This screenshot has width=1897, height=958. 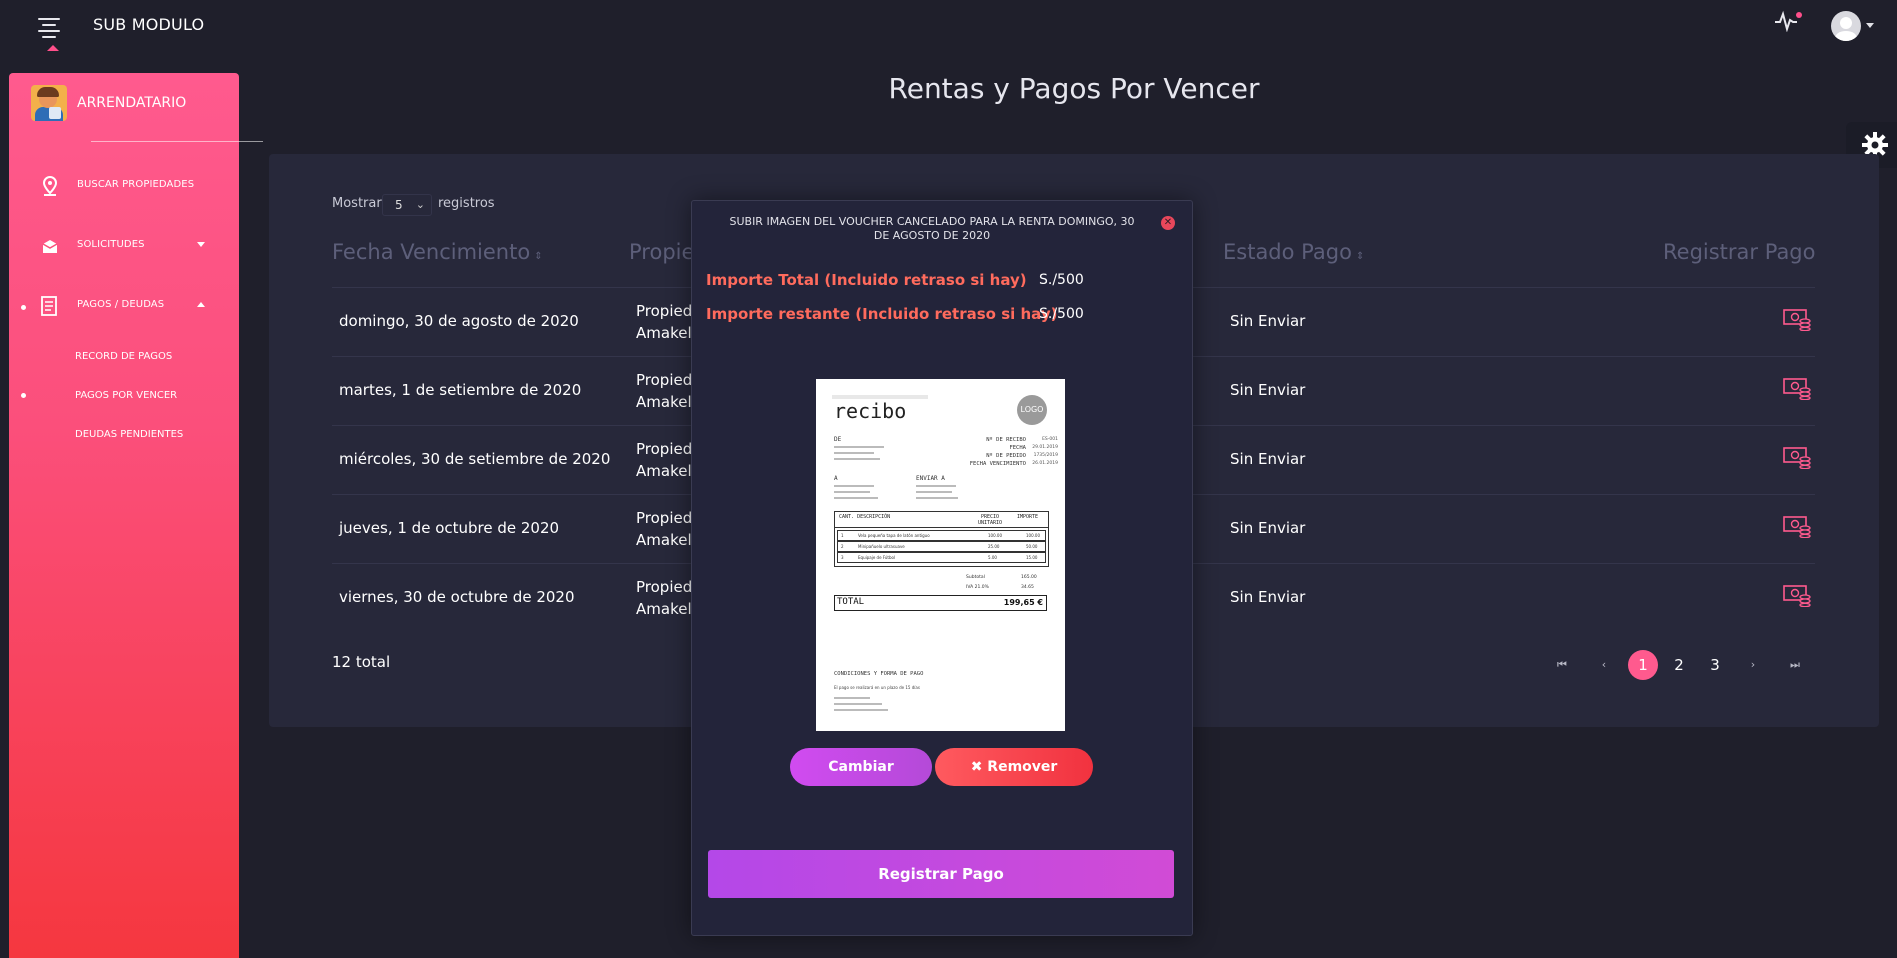 What do you see at coordinates (1027, 587) in the screenshot?
I see `voucher-tax-value: 34.65` at bounding box center [1027, 587].